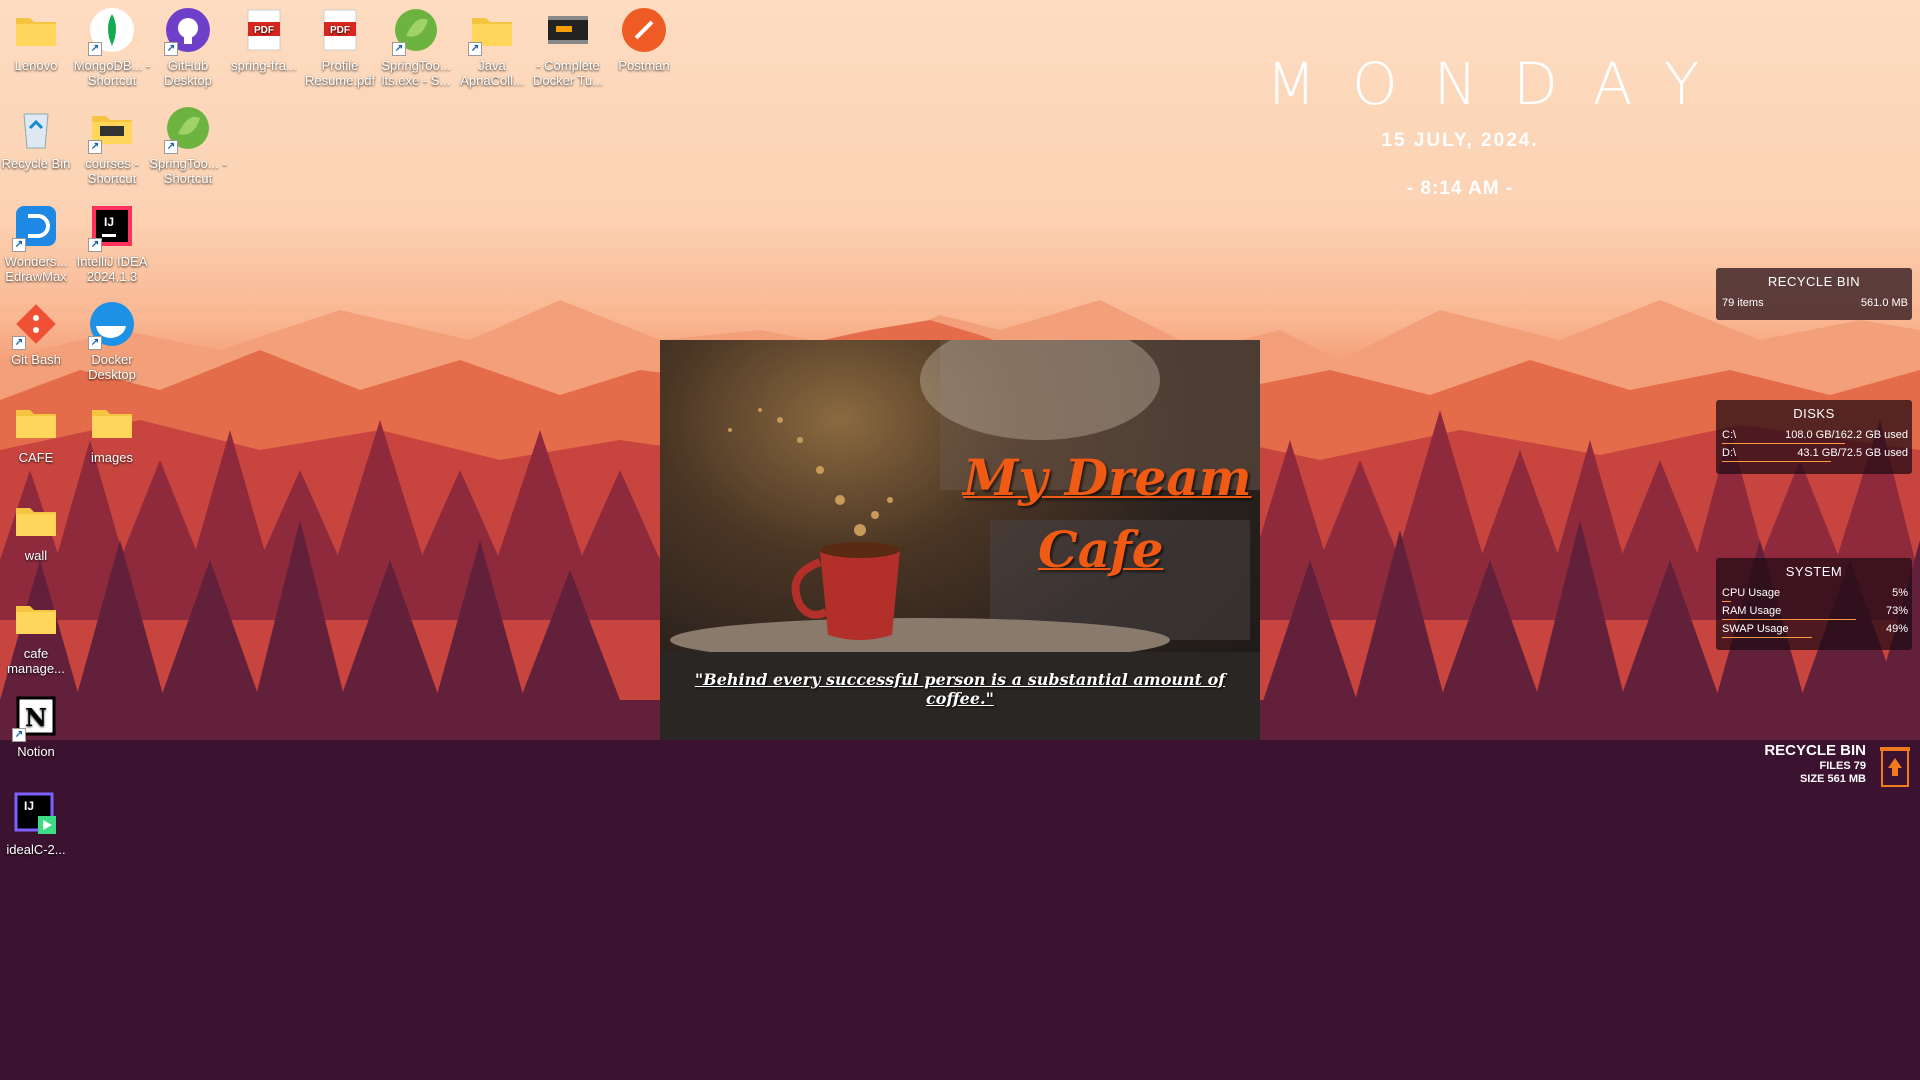 This screenshot has width=1920, height=1080. What do you see at coordinates (1814, 294) in the screenshot?
I see `recycle-bin-panel: RECYCLE BIN 79 items 561.0 MB` at bounding box center [1814, 294].